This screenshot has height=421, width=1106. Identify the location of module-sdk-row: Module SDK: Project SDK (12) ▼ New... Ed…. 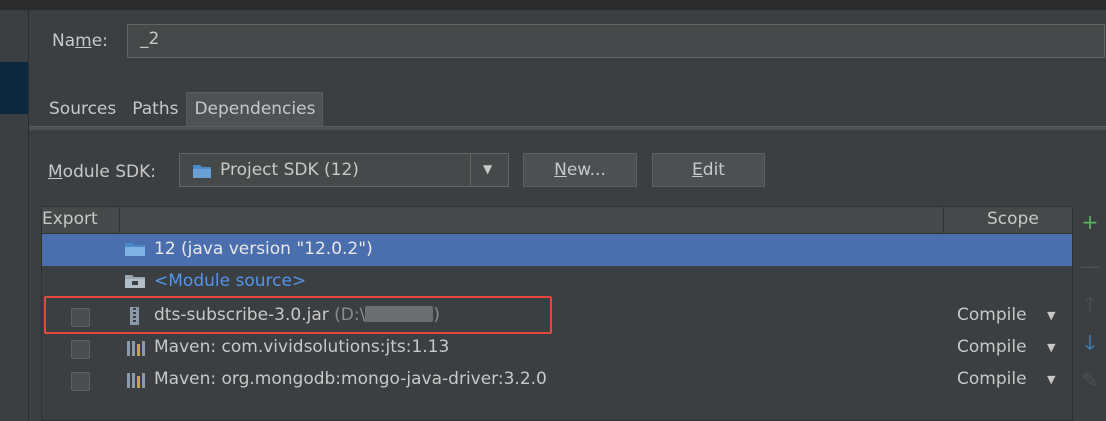
(567, 172).